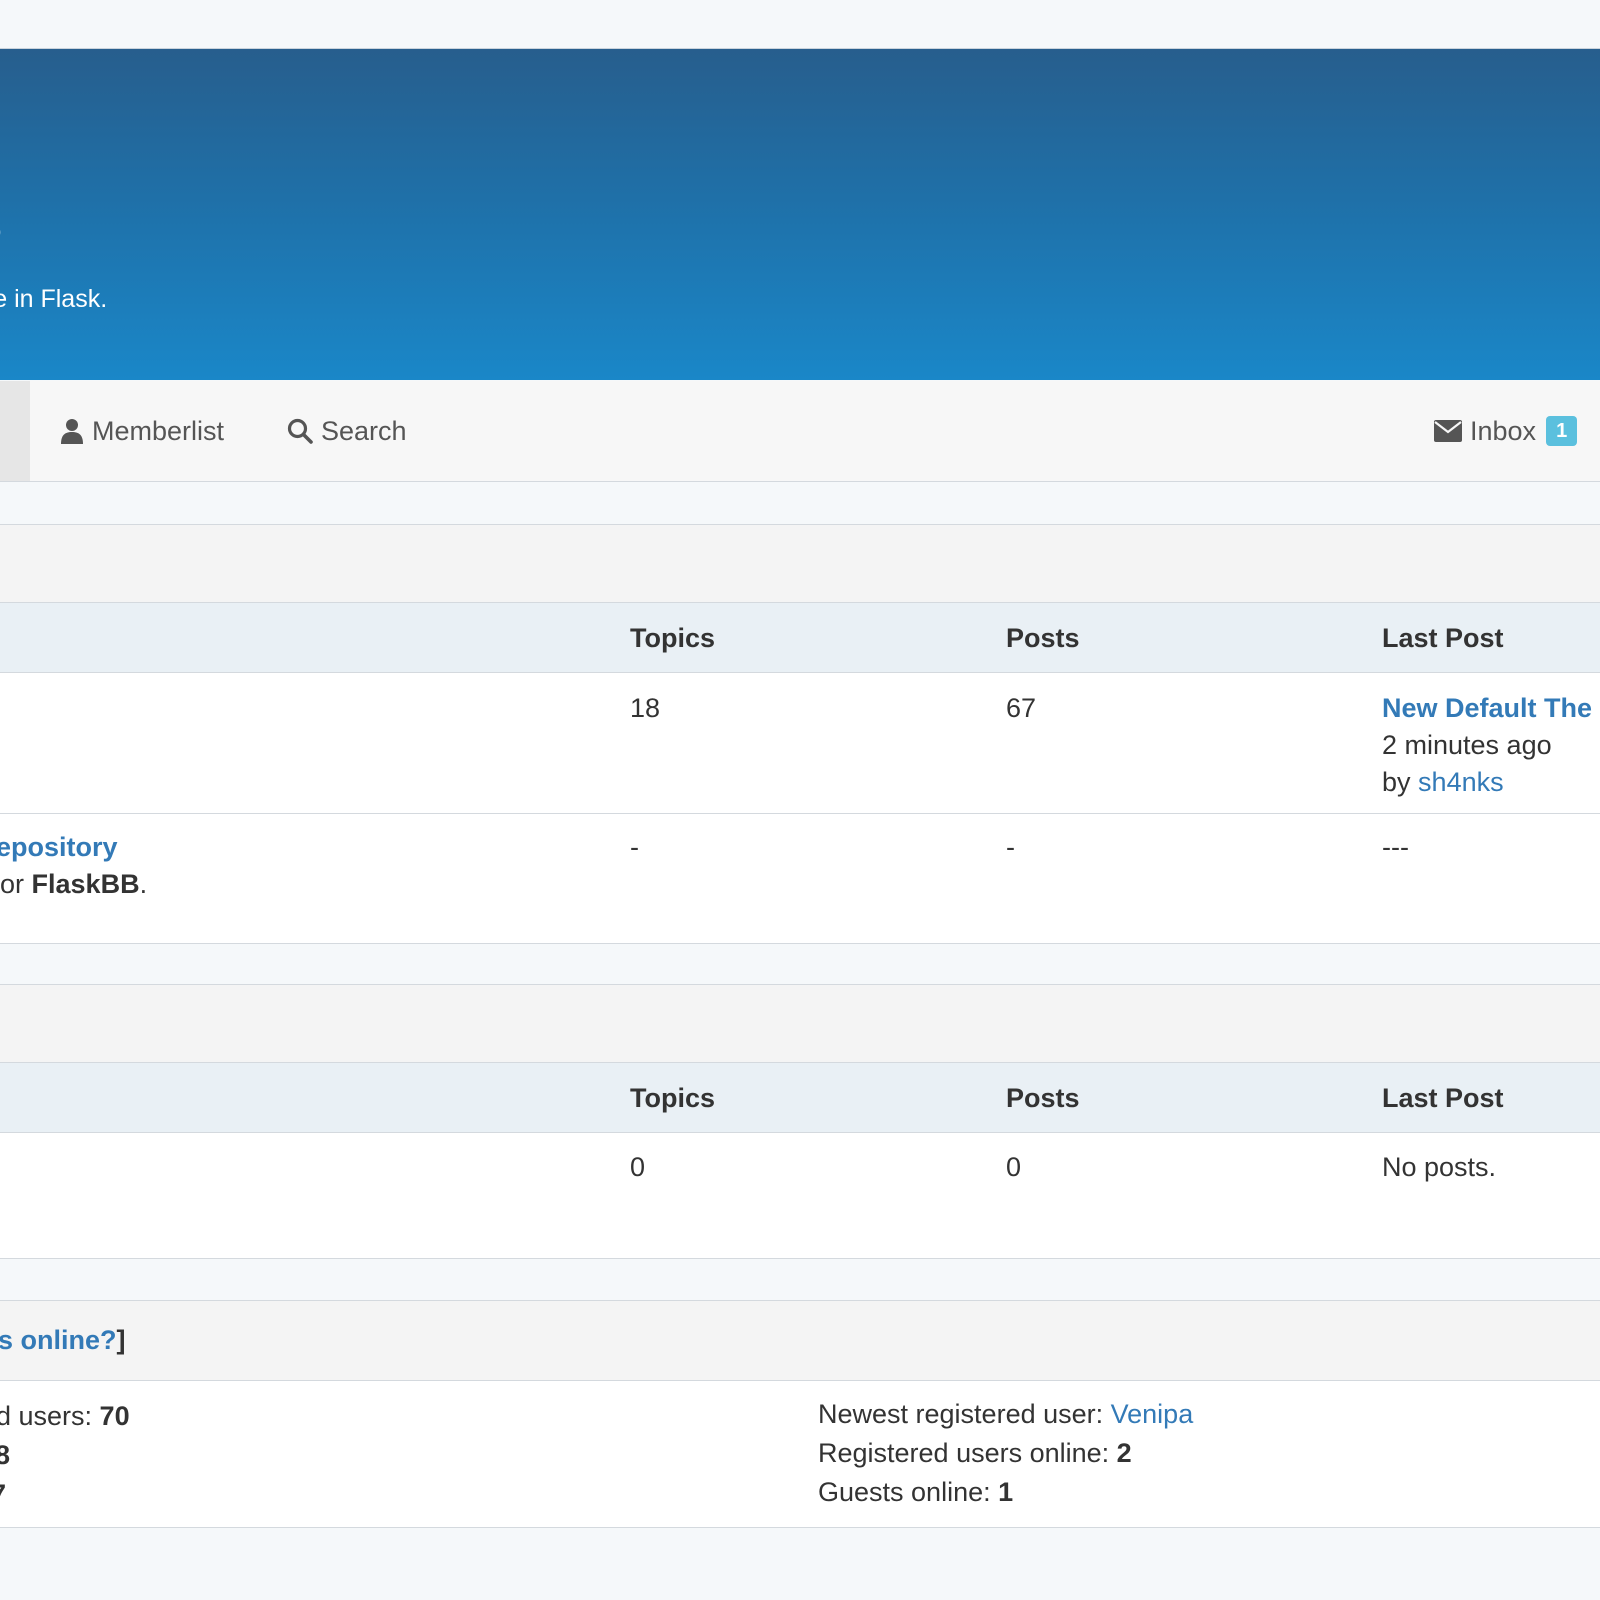 This screenshot has height=1600, width=1600. What do you see at coordinates (300, 431) in the screenshot?
I see `search-icon` at bounding box center [300, 431].